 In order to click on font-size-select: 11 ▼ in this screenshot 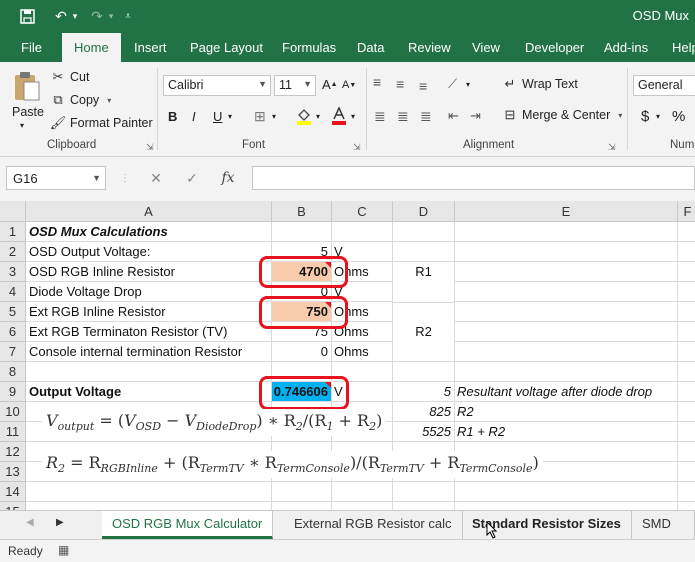, I will do `click(295, 85)`.